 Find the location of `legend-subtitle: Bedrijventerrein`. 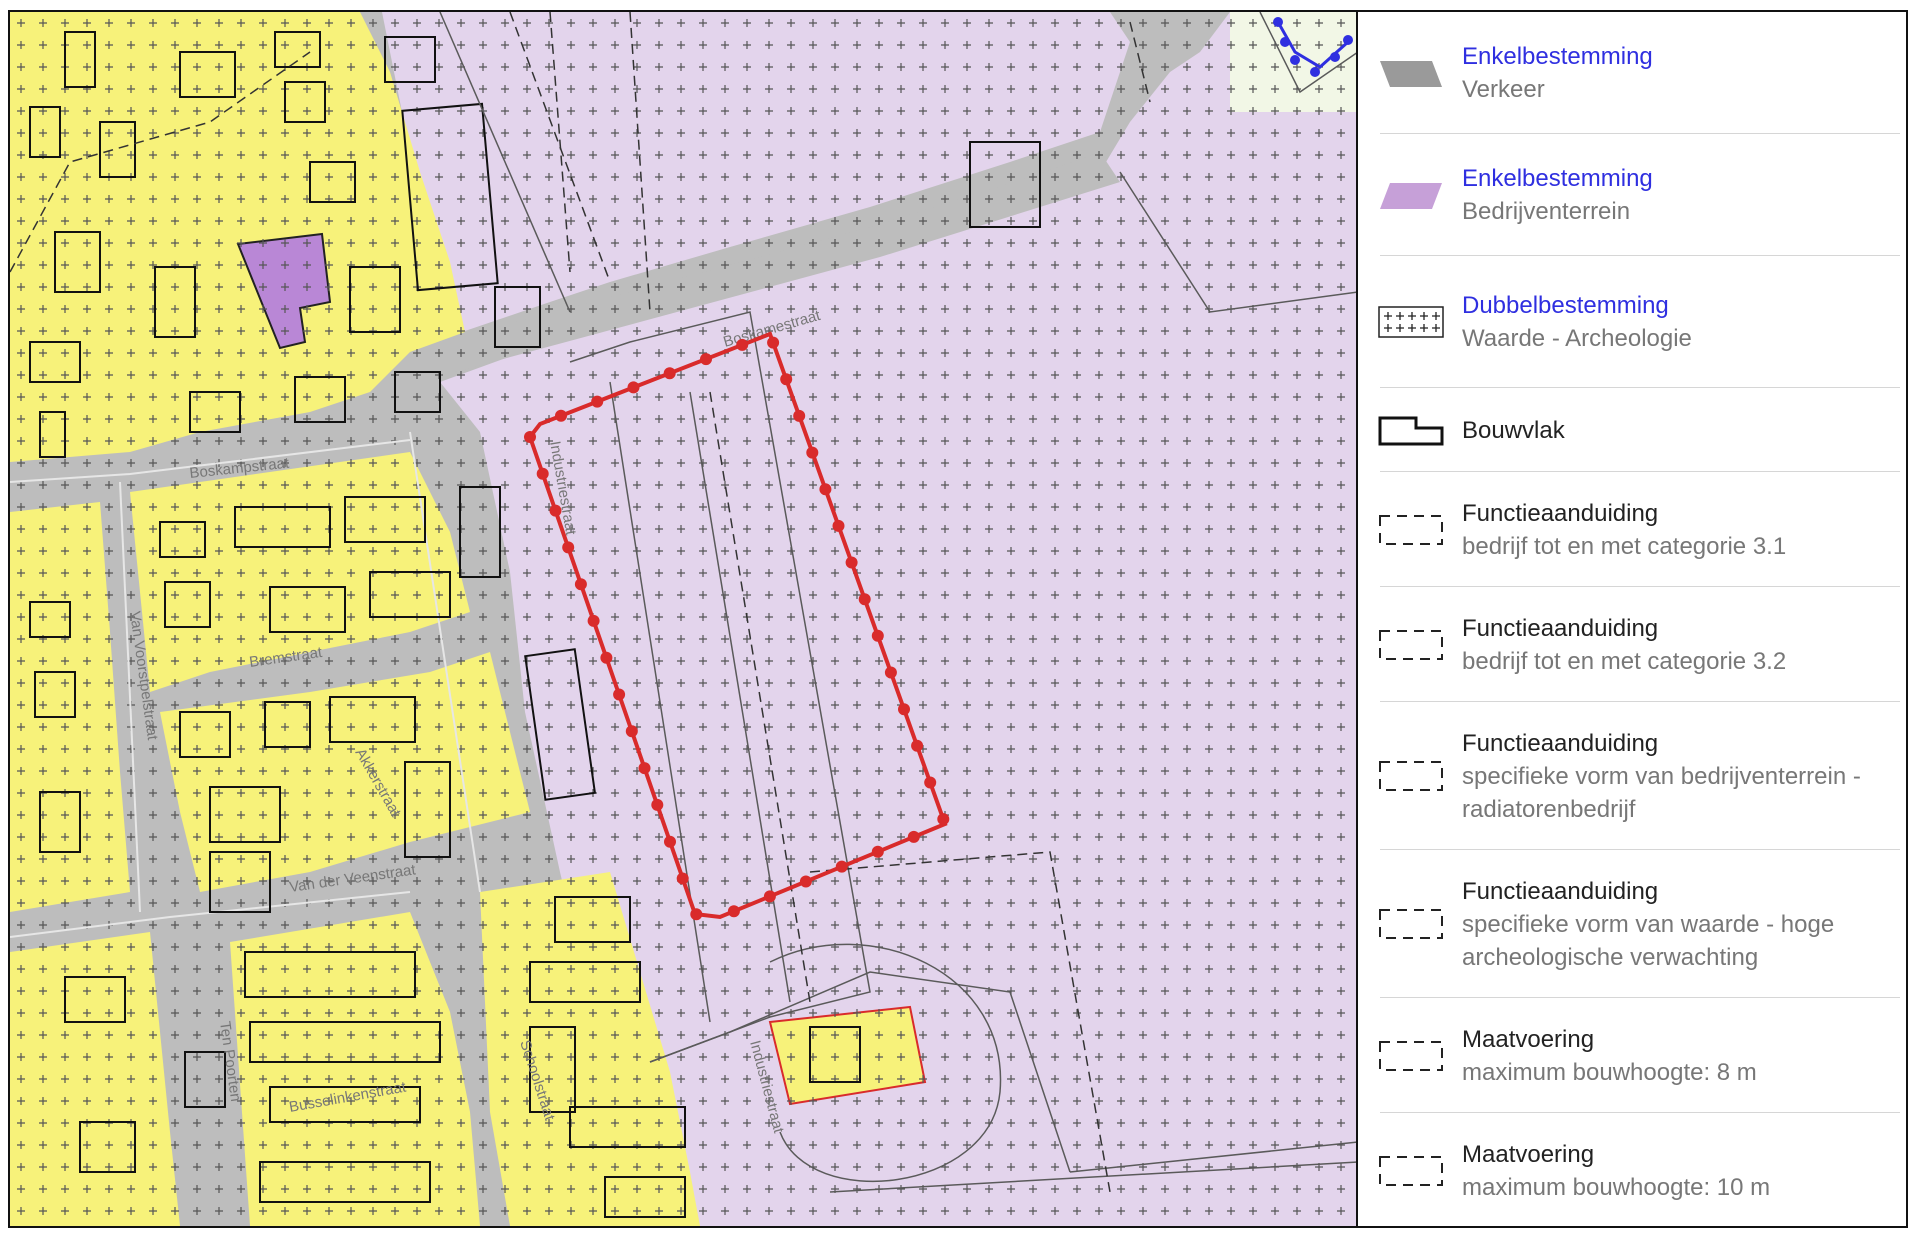

legend-subtitle: Bedrijventerrein is located at coordinates (1546, 211).